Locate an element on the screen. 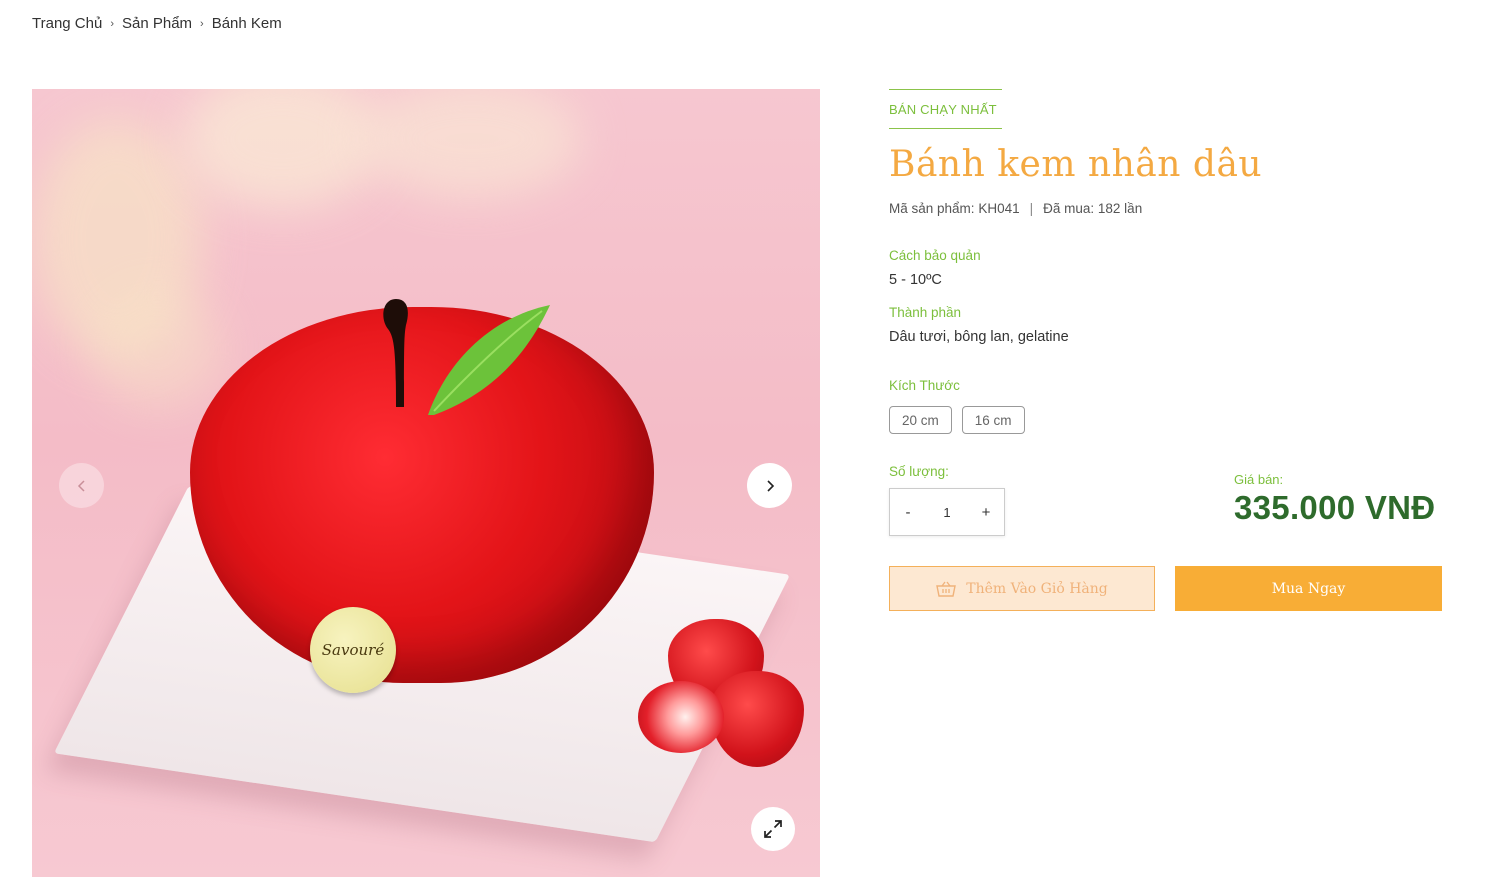 This screenshot has height=885, width=1486. gallery-next-button is located at coordinates (769, 485).